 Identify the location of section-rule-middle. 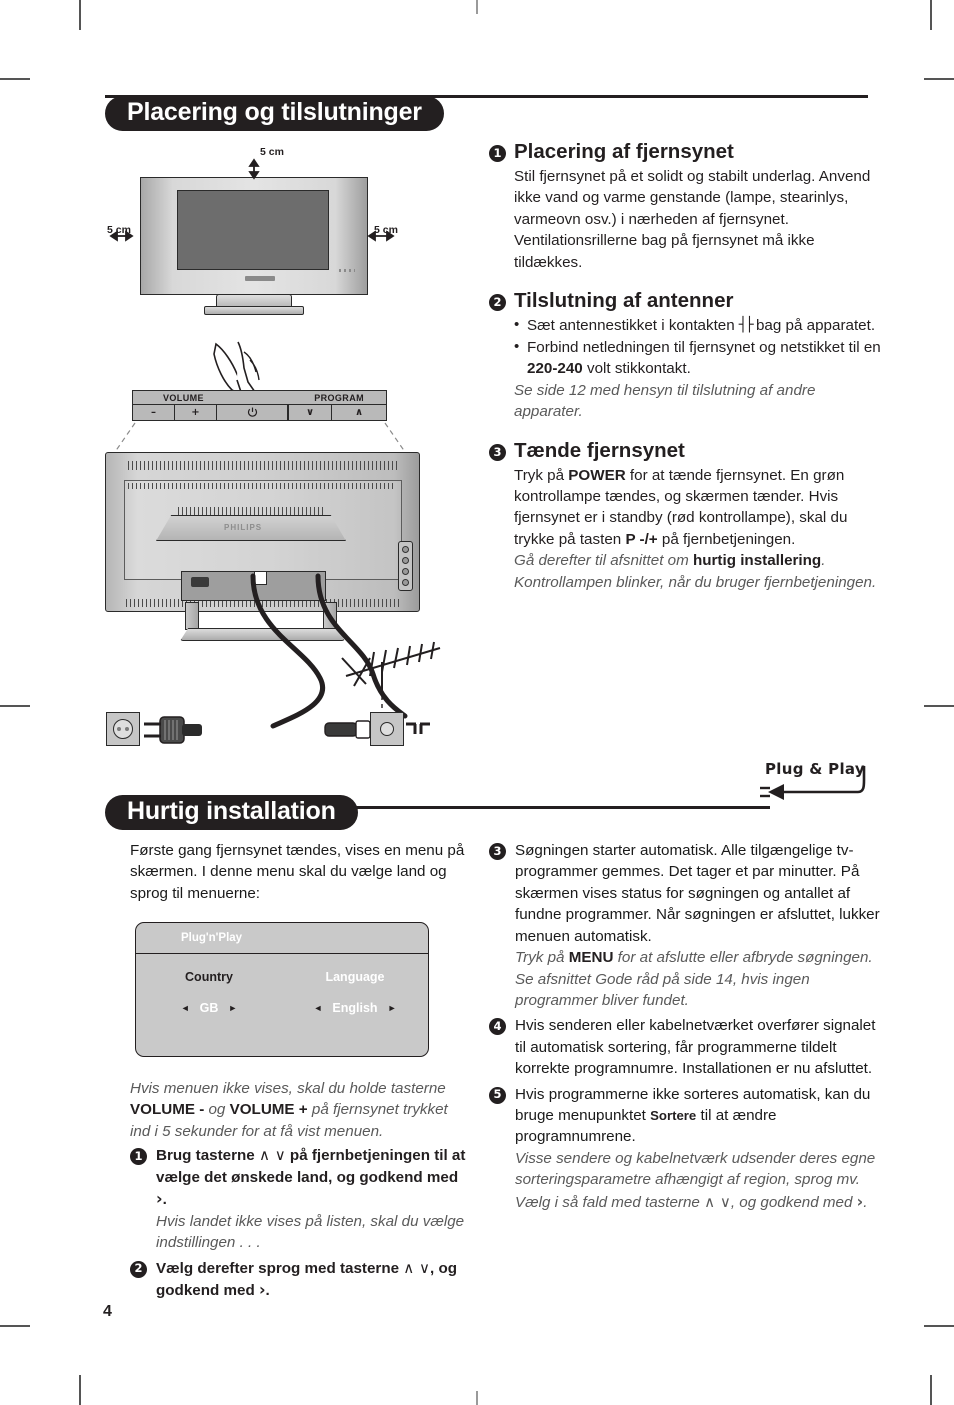
(555, 807).